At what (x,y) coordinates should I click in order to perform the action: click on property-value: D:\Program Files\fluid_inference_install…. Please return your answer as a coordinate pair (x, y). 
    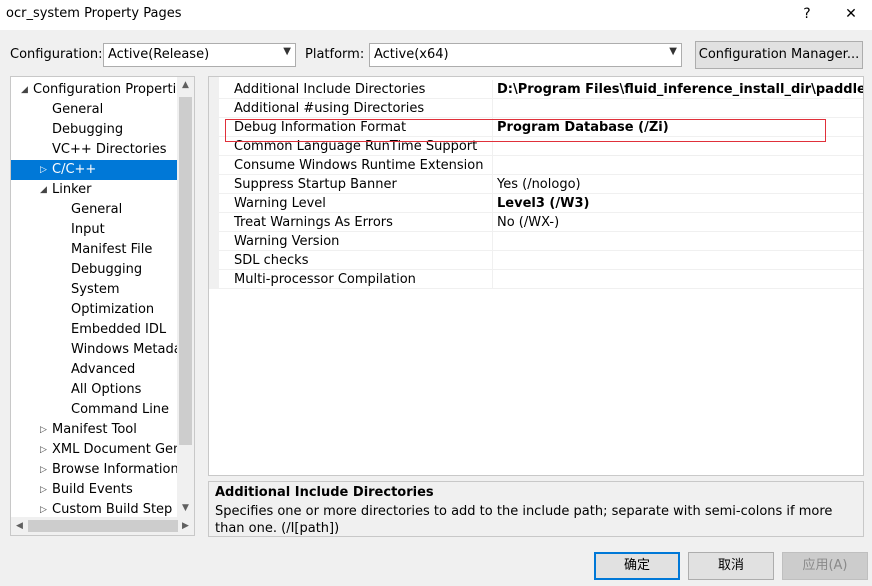
    Looking at the image, I should click on (677, 89).